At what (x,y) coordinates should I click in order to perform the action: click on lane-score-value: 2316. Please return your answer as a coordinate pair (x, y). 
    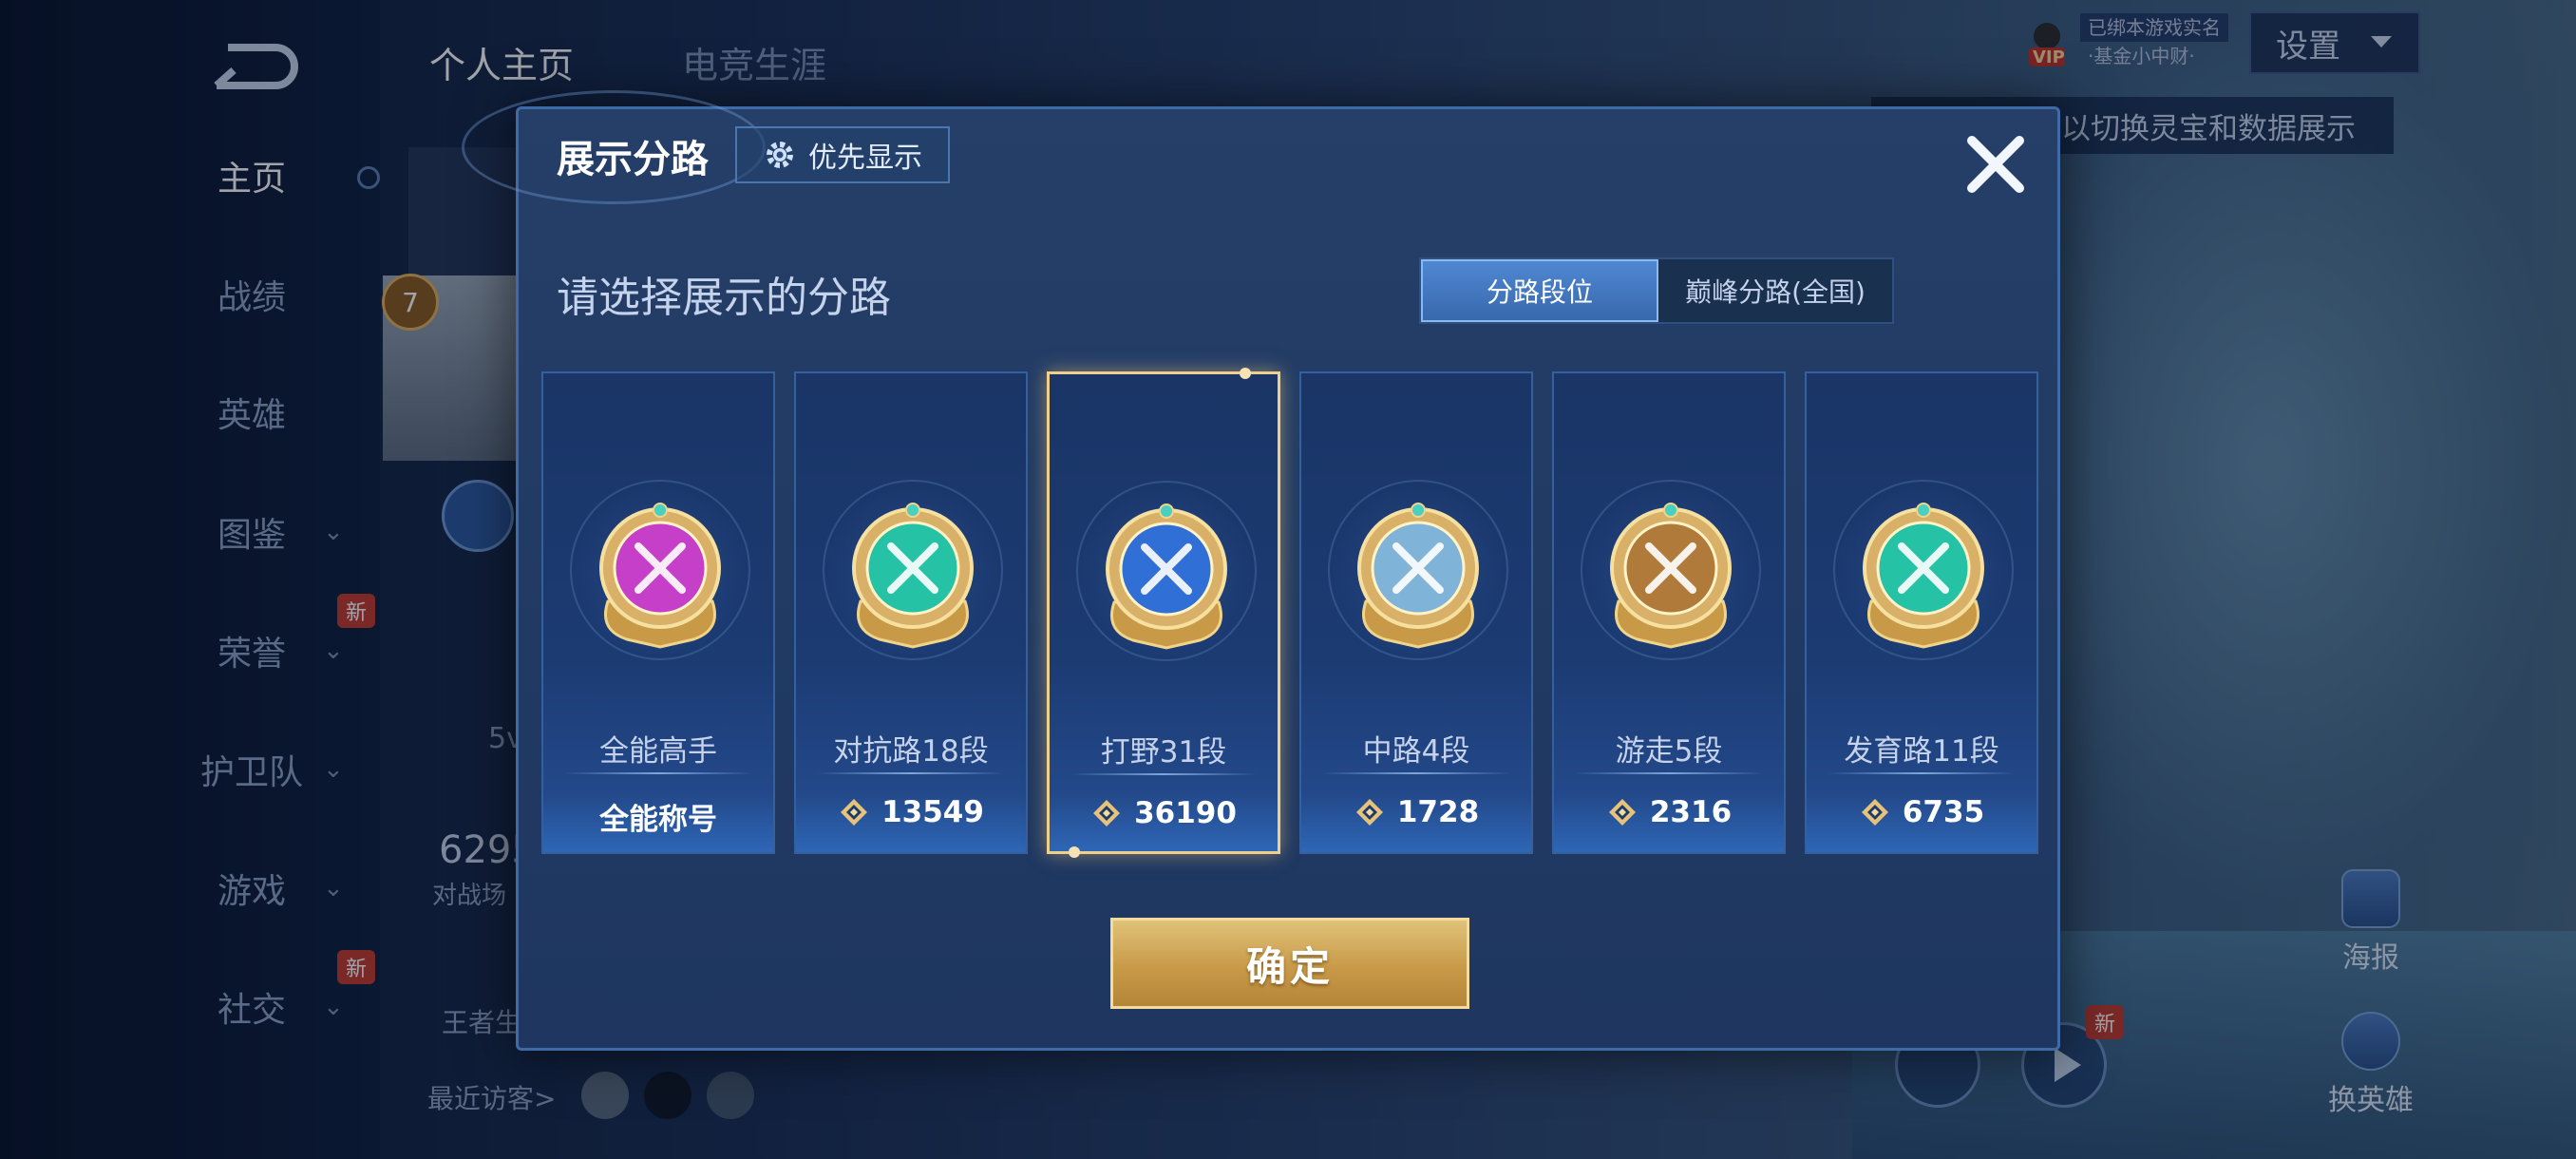
    Looking at the image, I should click on (1691, 812).